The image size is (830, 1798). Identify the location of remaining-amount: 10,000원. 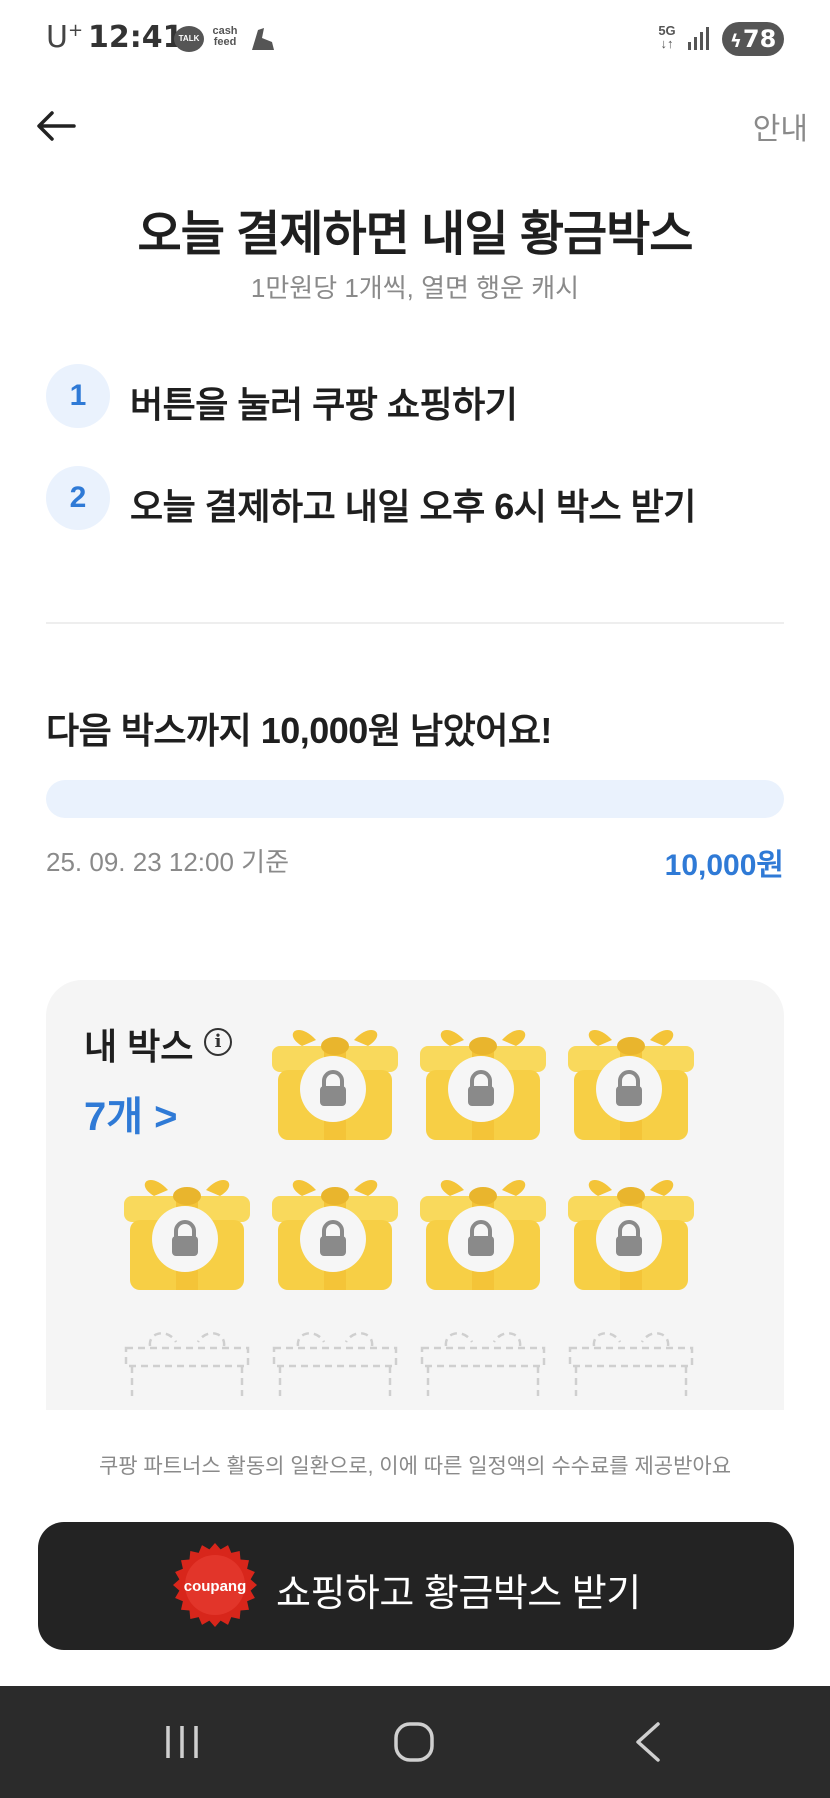
(724, 865).